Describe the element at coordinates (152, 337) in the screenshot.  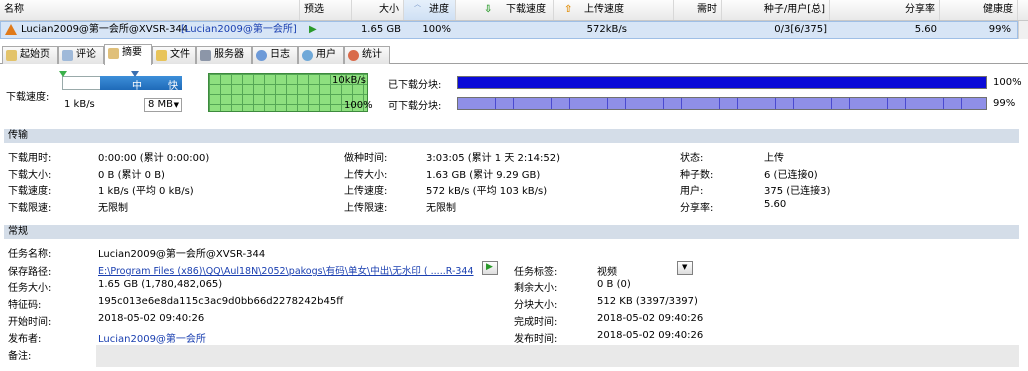
I see `publisher-link: Lucian2009@第一会所` at that location.